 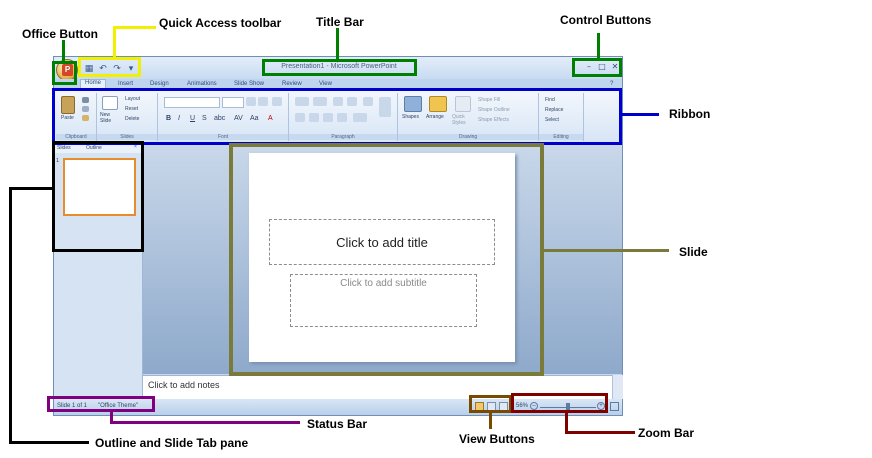 I want to click on control-buttons-connector, so click(x=598, y=46).